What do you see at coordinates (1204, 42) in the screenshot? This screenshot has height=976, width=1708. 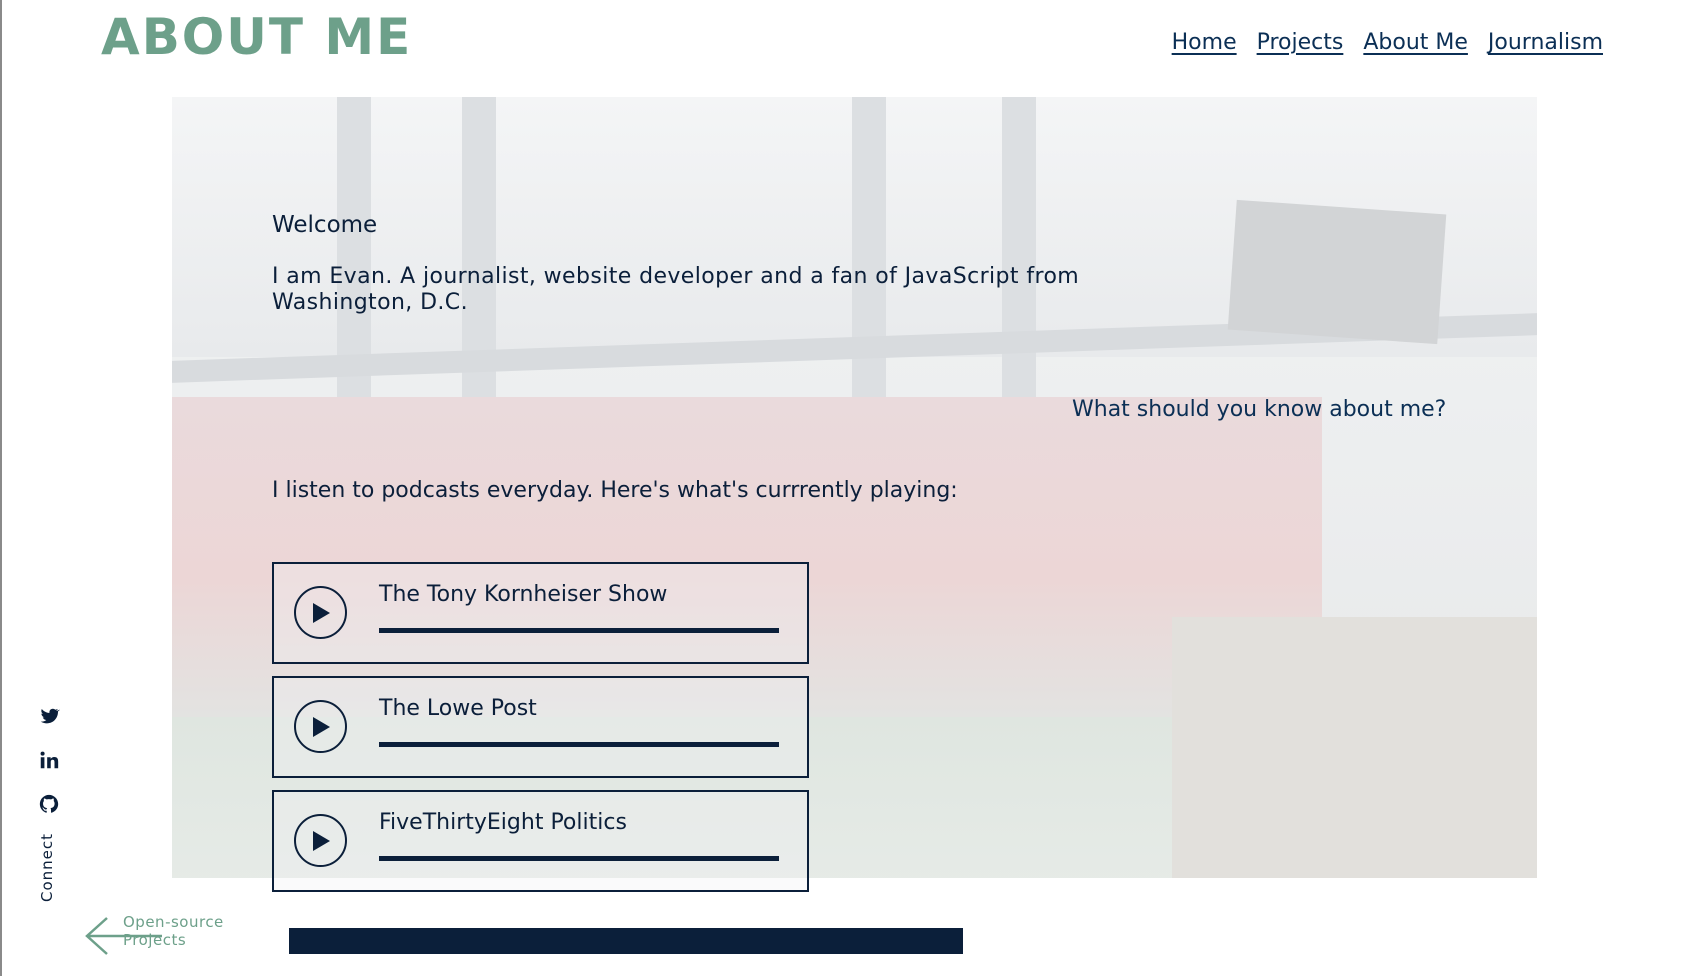 I see `nav-home-link: Home` at bounding box center [1204, 42].